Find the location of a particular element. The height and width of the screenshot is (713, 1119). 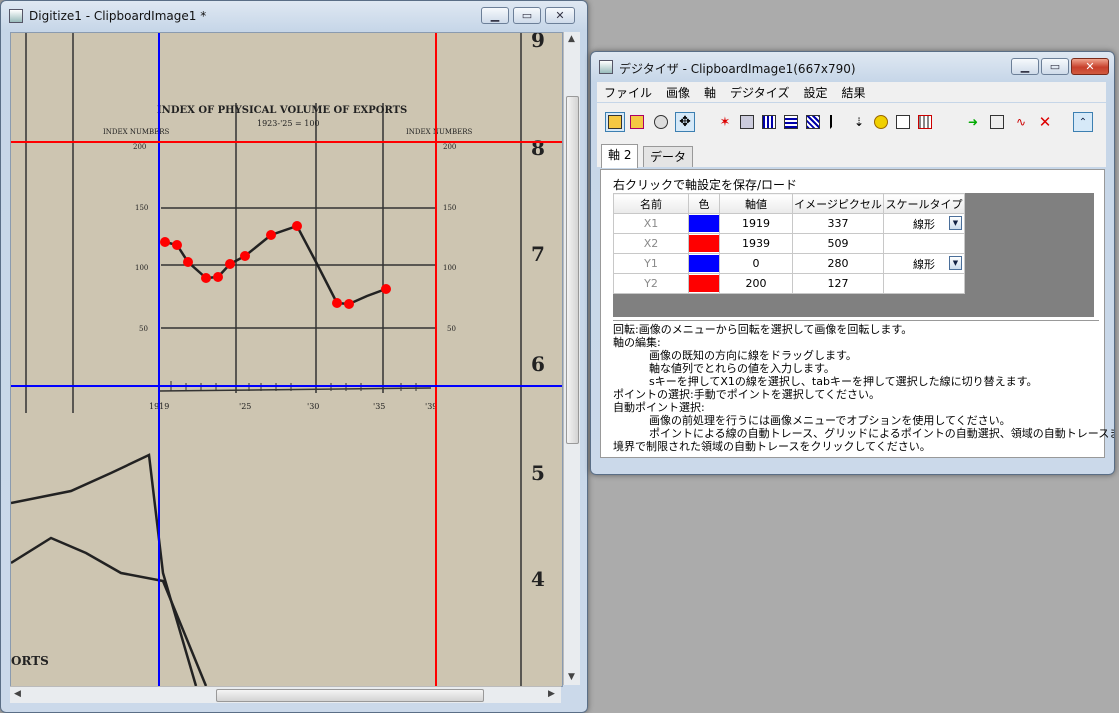

undo-icon is located at coordinates (881, 122).